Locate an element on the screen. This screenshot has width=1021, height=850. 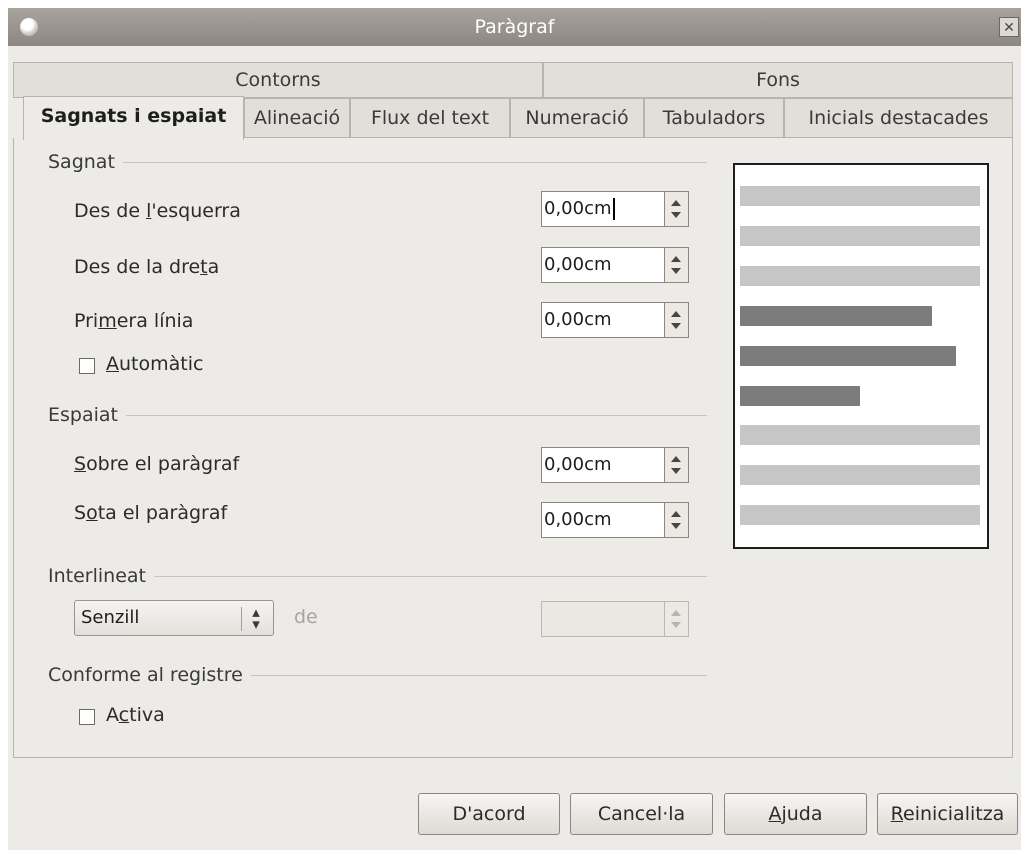
indent-right-label: Des de la dreta is located at coordinates (147, 267).